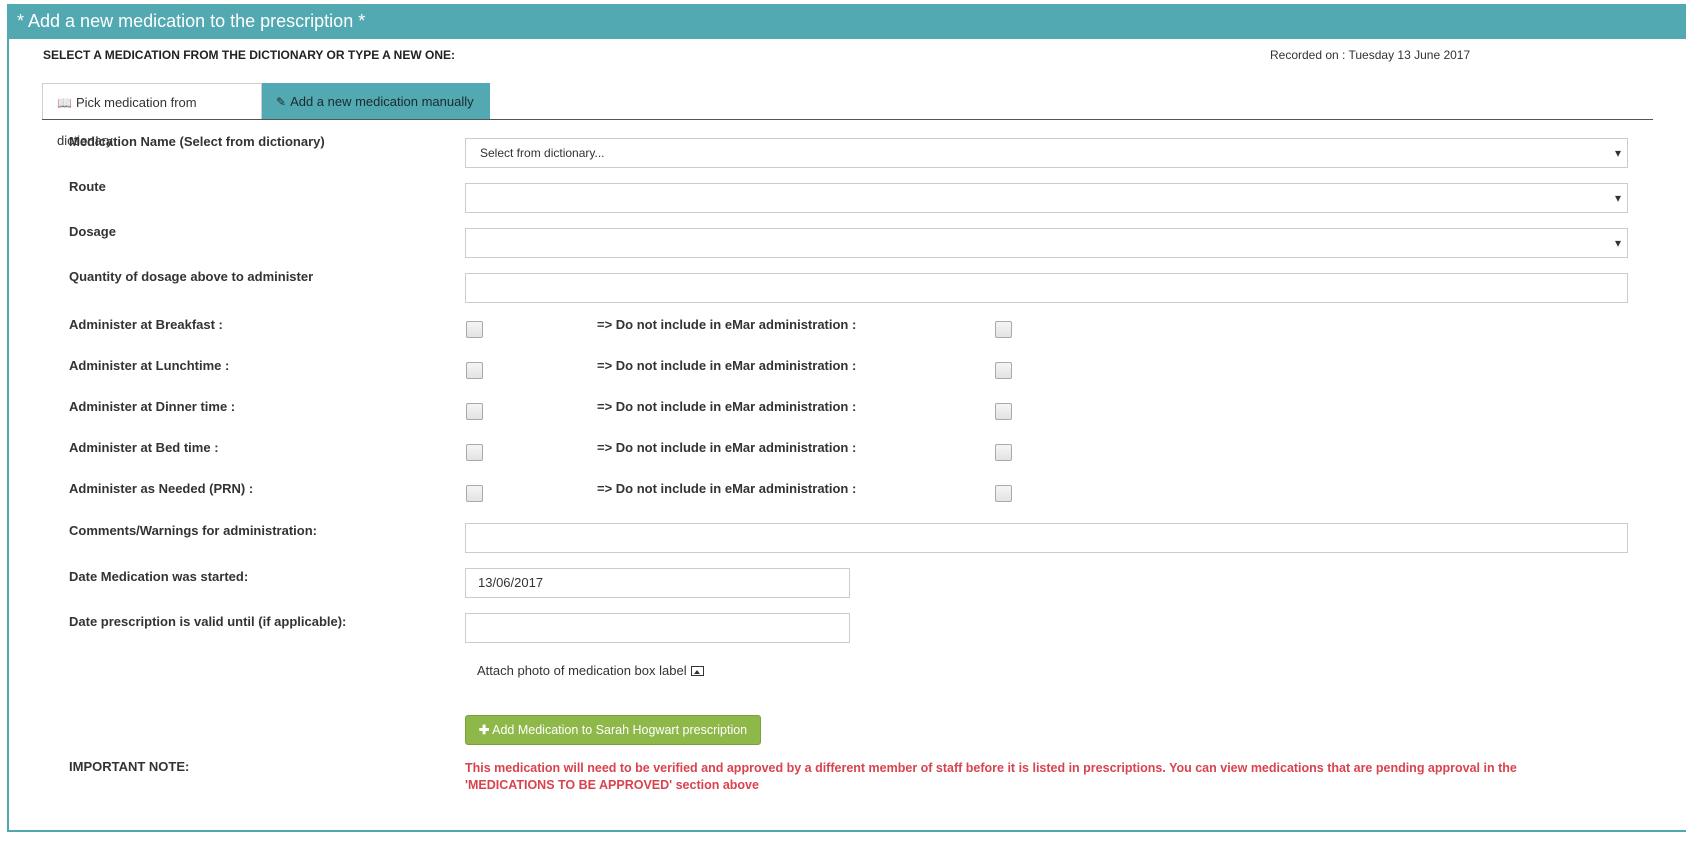 The width and height of the screenshot is (1686, 847). Describe the element at coordinates (697, 671) in the screenshot. I see `image-icon` at that location.